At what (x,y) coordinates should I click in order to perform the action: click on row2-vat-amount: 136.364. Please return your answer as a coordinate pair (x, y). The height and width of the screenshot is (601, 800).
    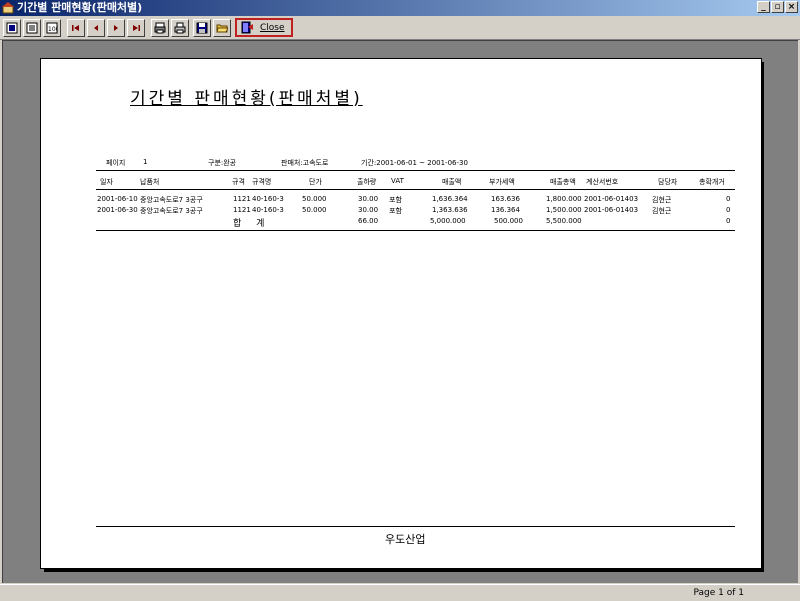
    Looking at the image, I should click on (505, 210).